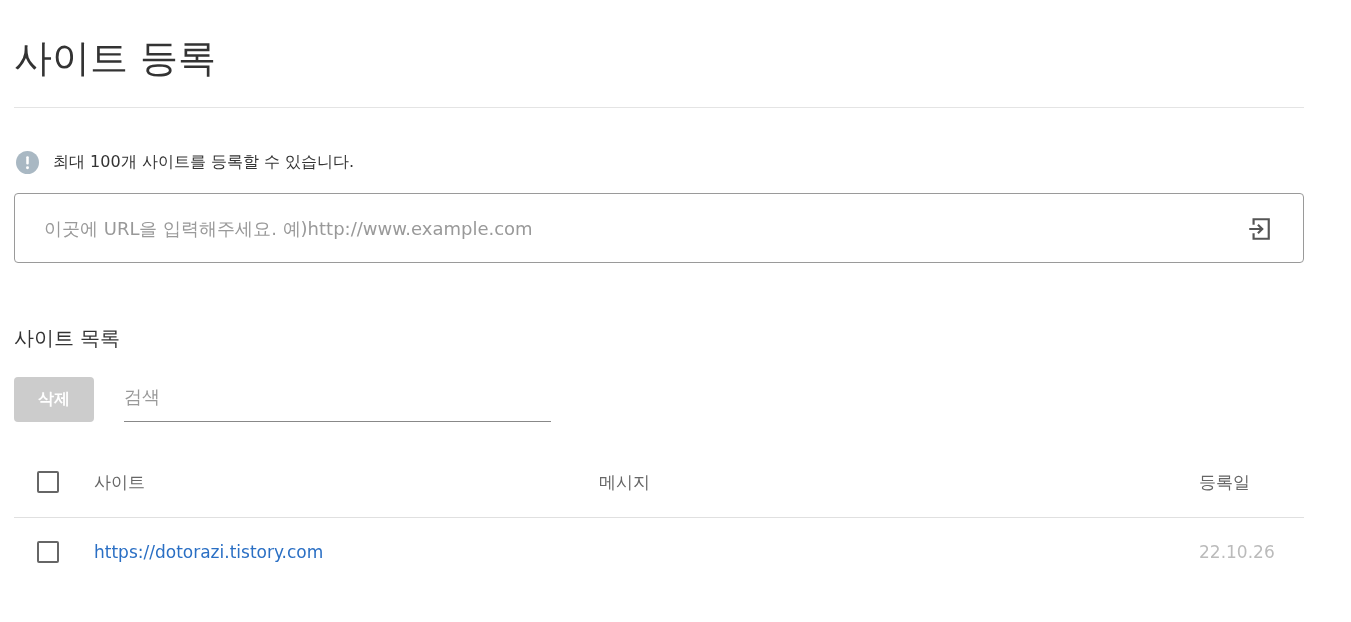 This screenshot has height=622, width=1351. I want to click on enter-icon, so click(1259, 229).